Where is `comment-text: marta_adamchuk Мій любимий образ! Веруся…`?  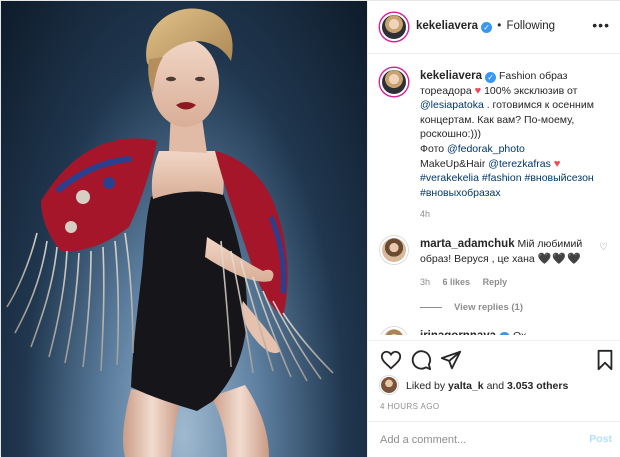
comment-text: marta_adamchuk Мій любимий образ! Веруся… is located at coordinates (508, 251).